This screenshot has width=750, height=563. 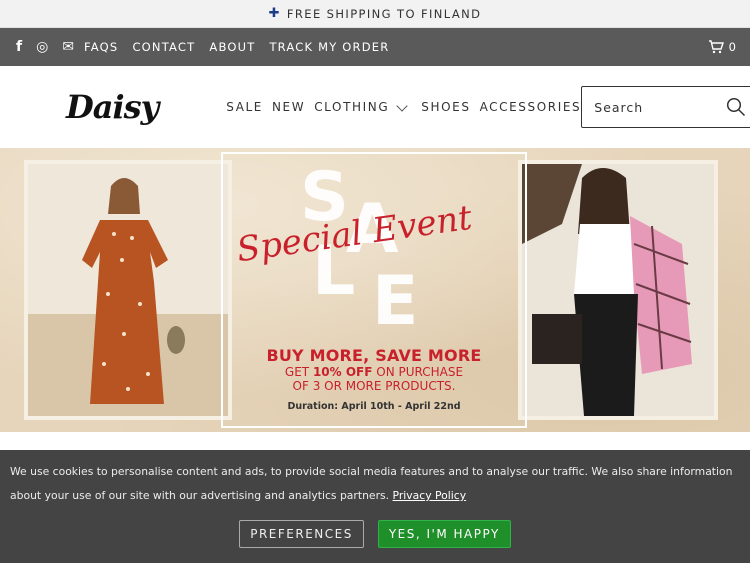 I want to click on faqs-link: FAQS, so click(x=101, y=47).